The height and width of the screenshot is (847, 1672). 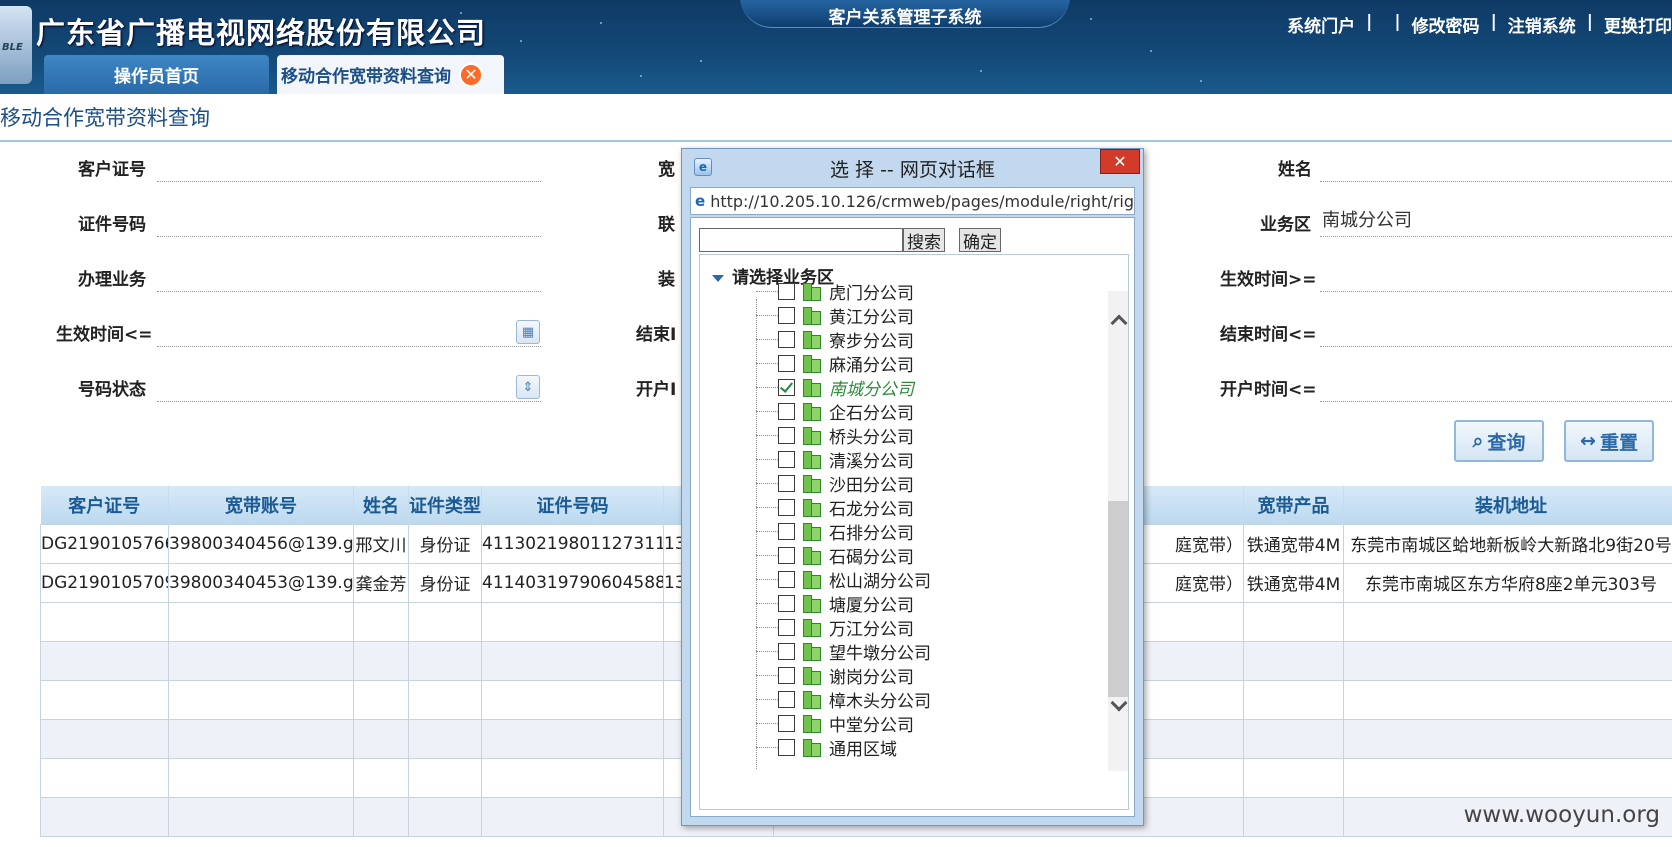 I want to click on service-input, so click(x=349, y=277).